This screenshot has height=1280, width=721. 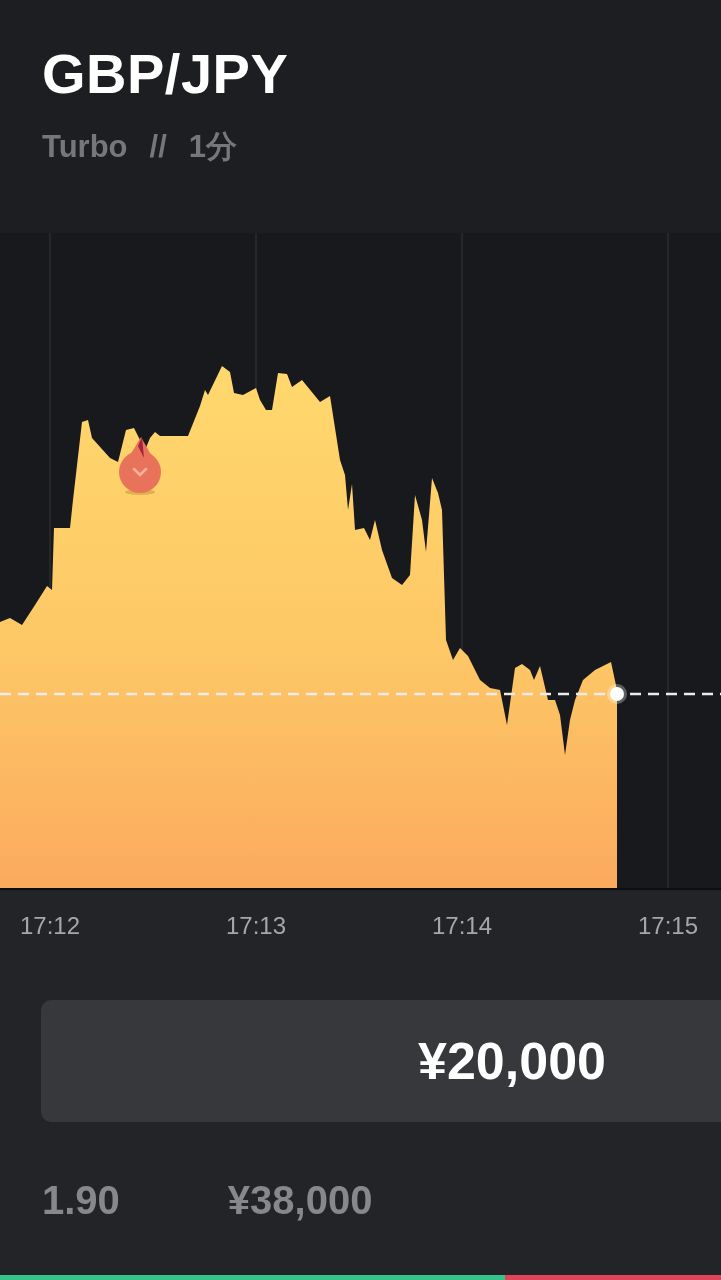 What do you see at coordinates (462, 926) in the screenshot?
I see `time-label: 17:14` at bounding box center [462, 926].